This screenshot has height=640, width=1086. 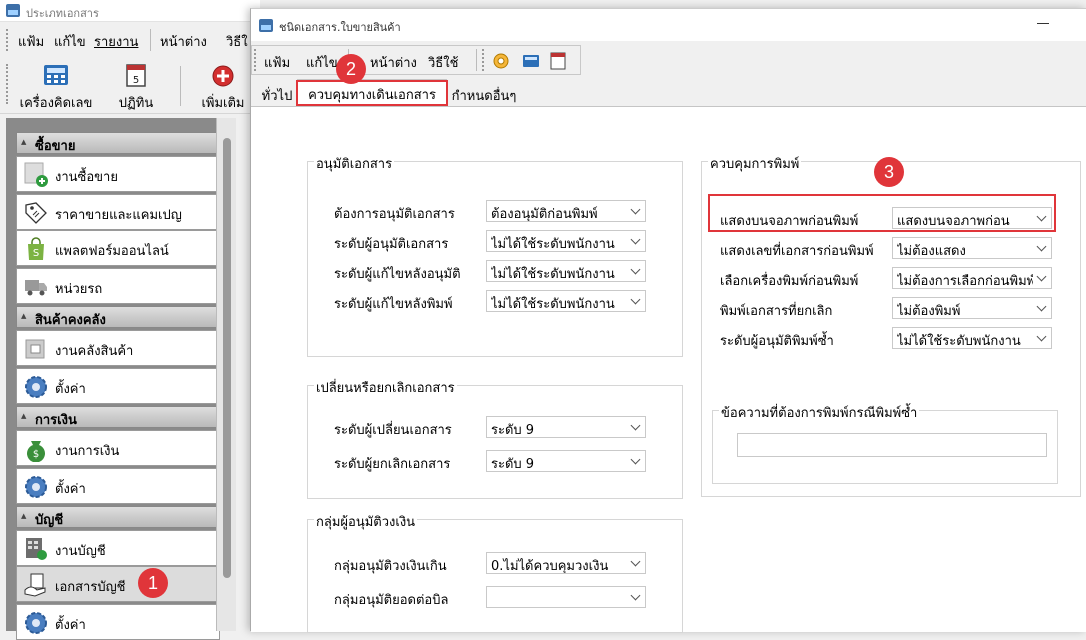 What do you see at coordinates (566, 427) in the screenshot?
I see `changer-level-select: ระดับ 9` at bounding box center [566, 427].